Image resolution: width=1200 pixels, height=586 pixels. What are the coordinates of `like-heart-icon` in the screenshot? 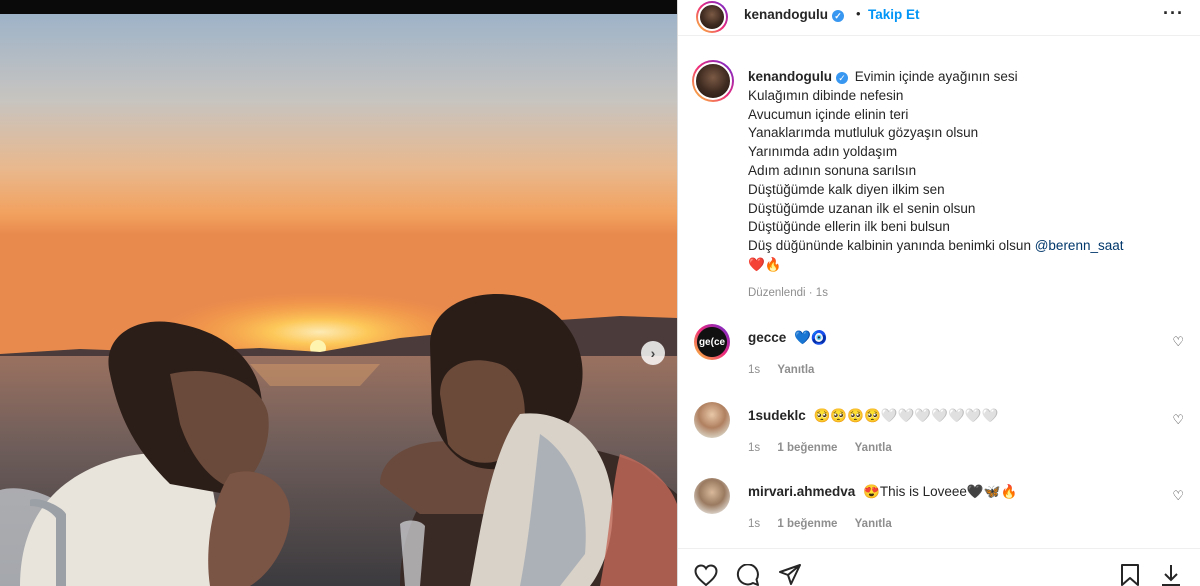 It's located at (706, 575).